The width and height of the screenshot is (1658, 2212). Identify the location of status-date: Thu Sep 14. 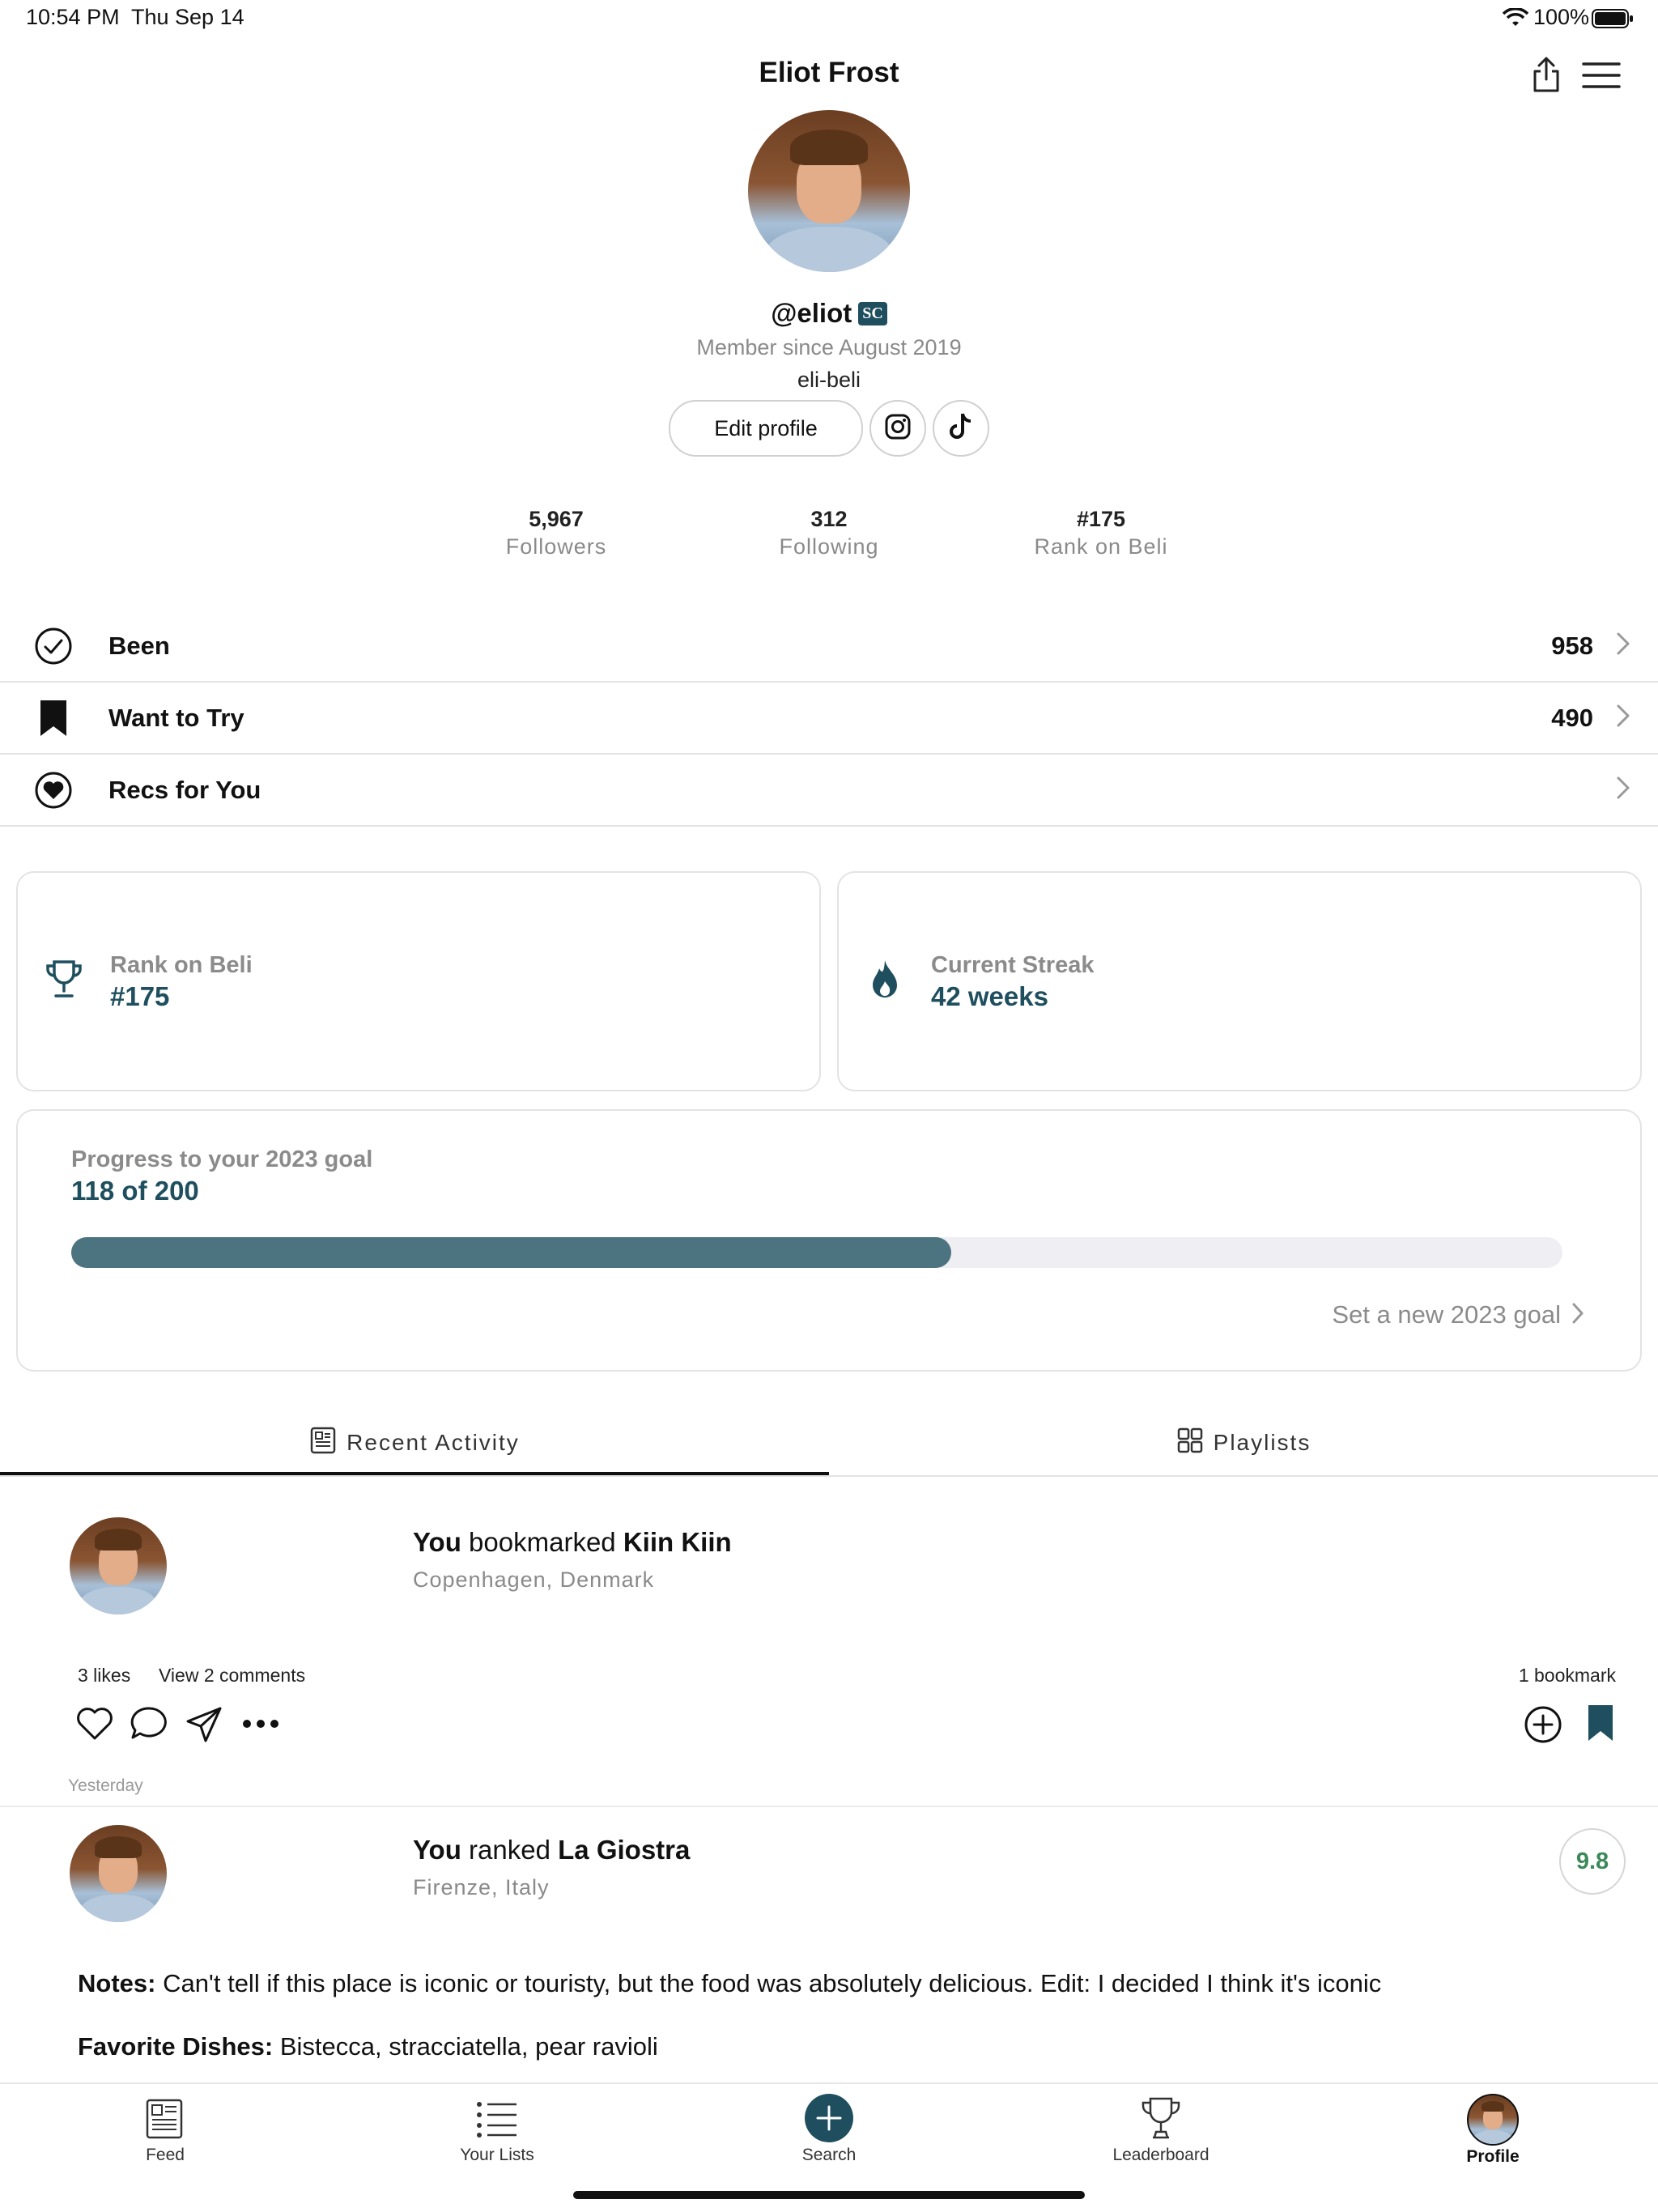
(187, 17).